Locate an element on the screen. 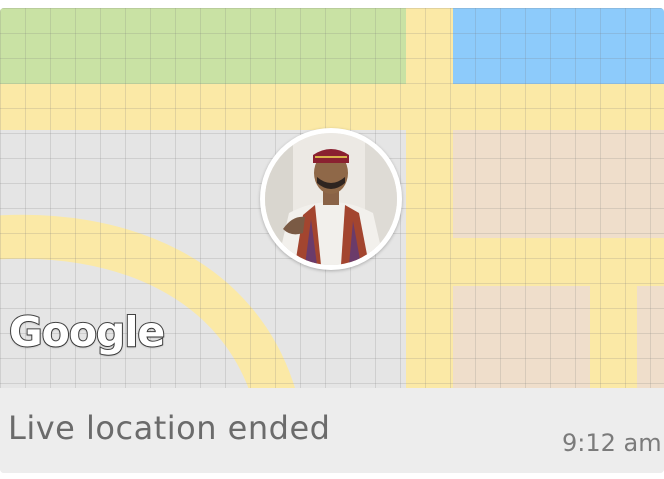 Image resolution: width=664 pixels, height=479 pixels. user-avatar-icon is located at coordinates (331, 199).